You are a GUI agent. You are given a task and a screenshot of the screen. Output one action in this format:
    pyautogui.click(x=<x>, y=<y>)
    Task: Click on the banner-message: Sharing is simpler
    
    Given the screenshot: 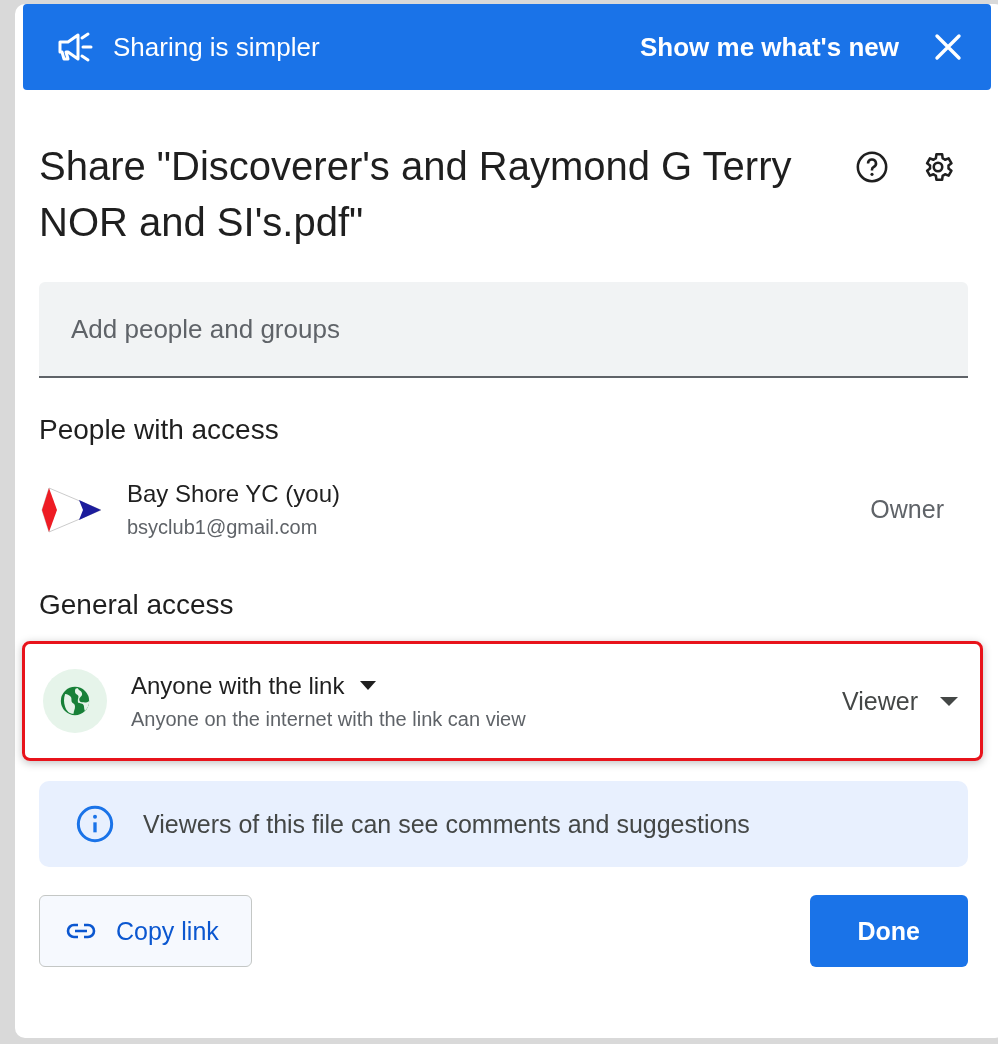 What is the action you would take?
    pyautogui.click(x=217, y=47)
    